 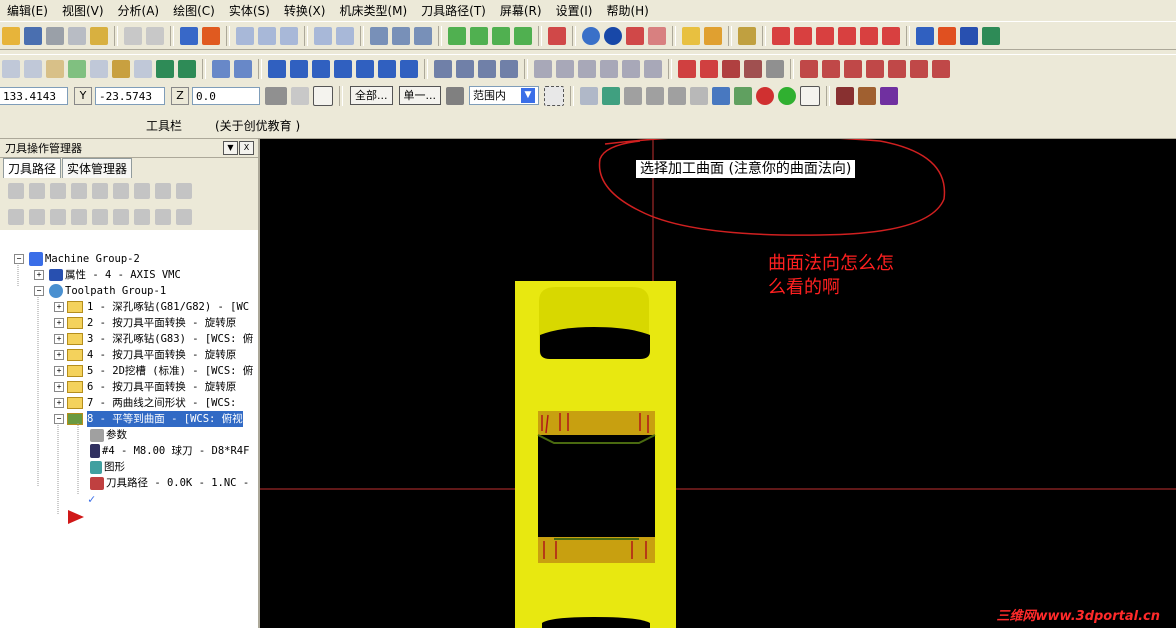 What do you see at coordinates (501, 35) in the screenshot?
I see `view-side-icon` at bounding box center [501, 35].